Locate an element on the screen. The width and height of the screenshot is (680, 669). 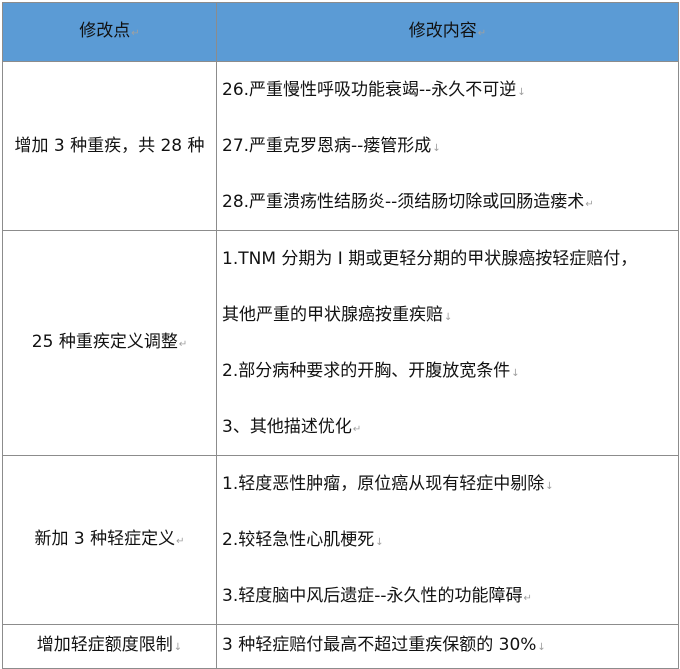
content-line: 2.部分病种要求的开胸、开腹放宽条件↓ is located at coordinates (450, 371).